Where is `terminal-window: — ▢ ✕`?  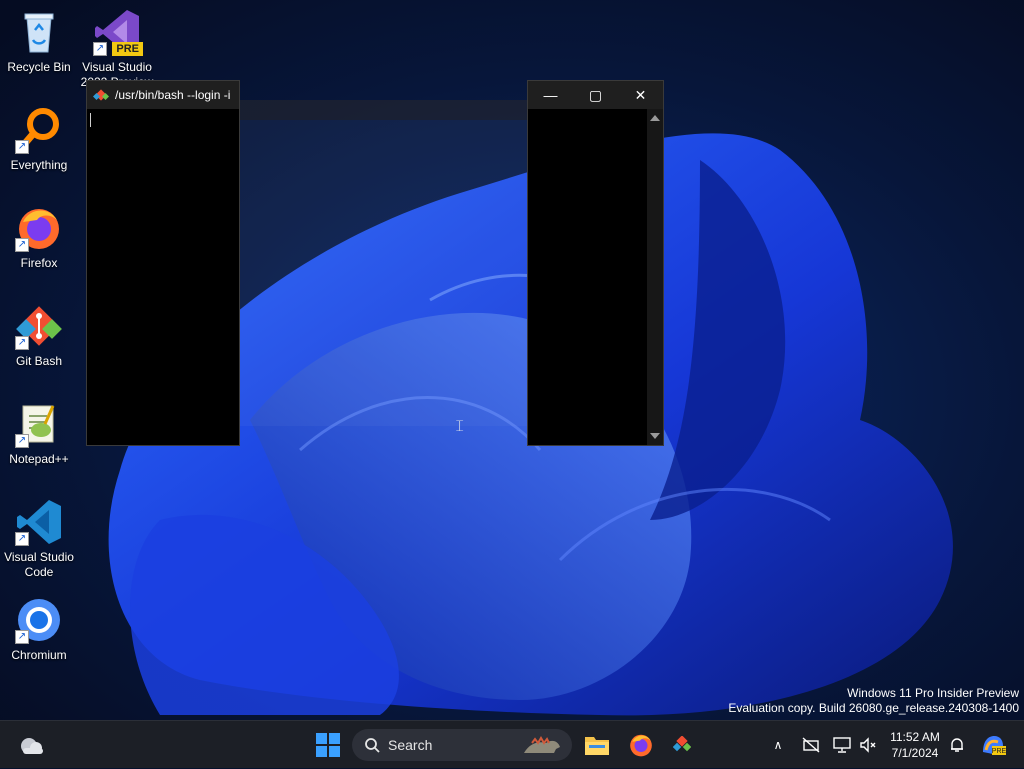 terminal-window: — ▢ ✕ is located at coordinates (595, 263).